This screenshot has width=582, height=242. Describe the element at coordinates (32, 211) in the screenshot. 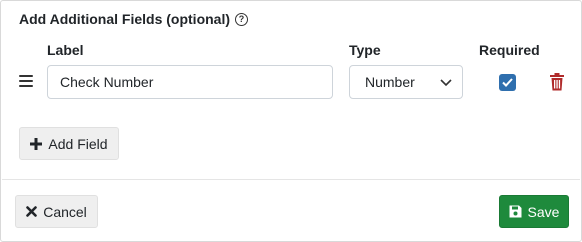

I see `close-icon` at that location.